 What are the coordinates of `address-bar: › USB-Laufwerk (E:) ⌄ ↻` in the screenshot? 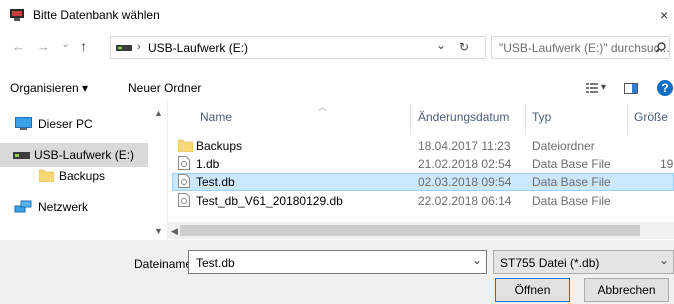 It's located at (298, 47).